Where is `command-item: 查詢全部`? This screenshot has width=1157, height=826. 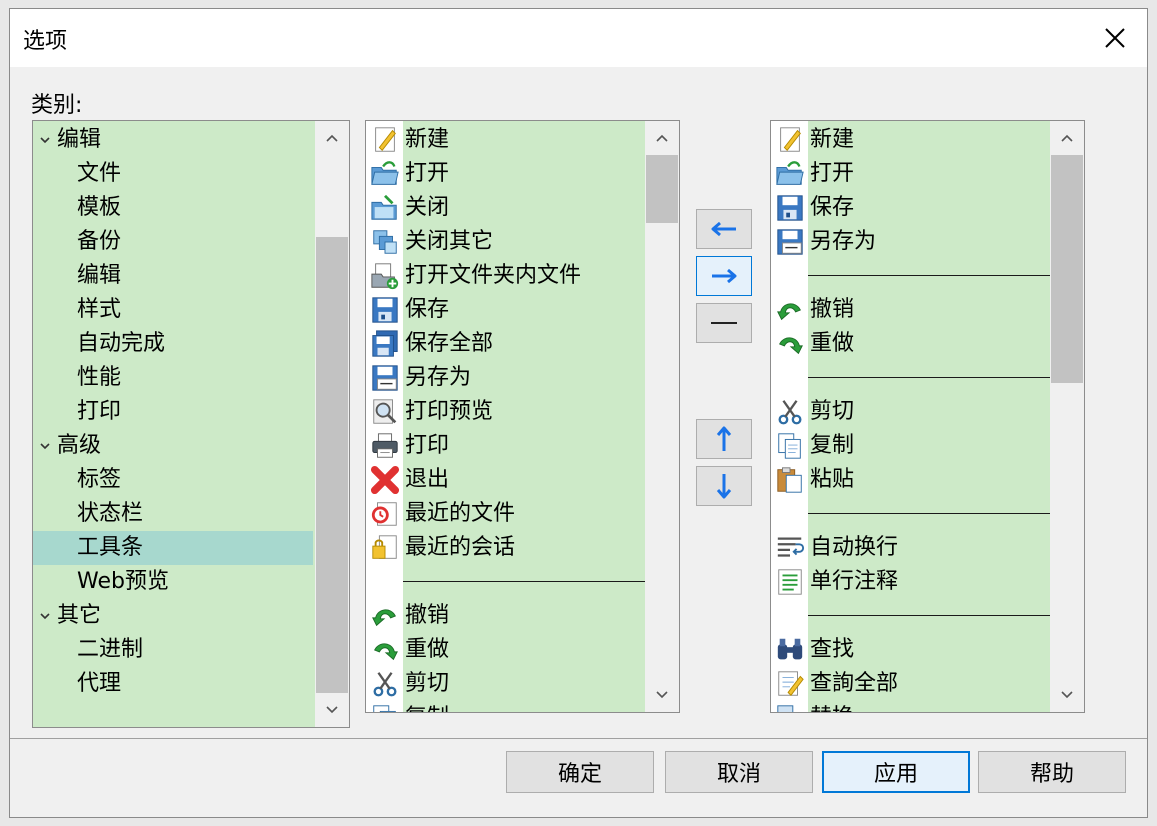 command-item: 查詢全部 is located at coordinates (911, 684).